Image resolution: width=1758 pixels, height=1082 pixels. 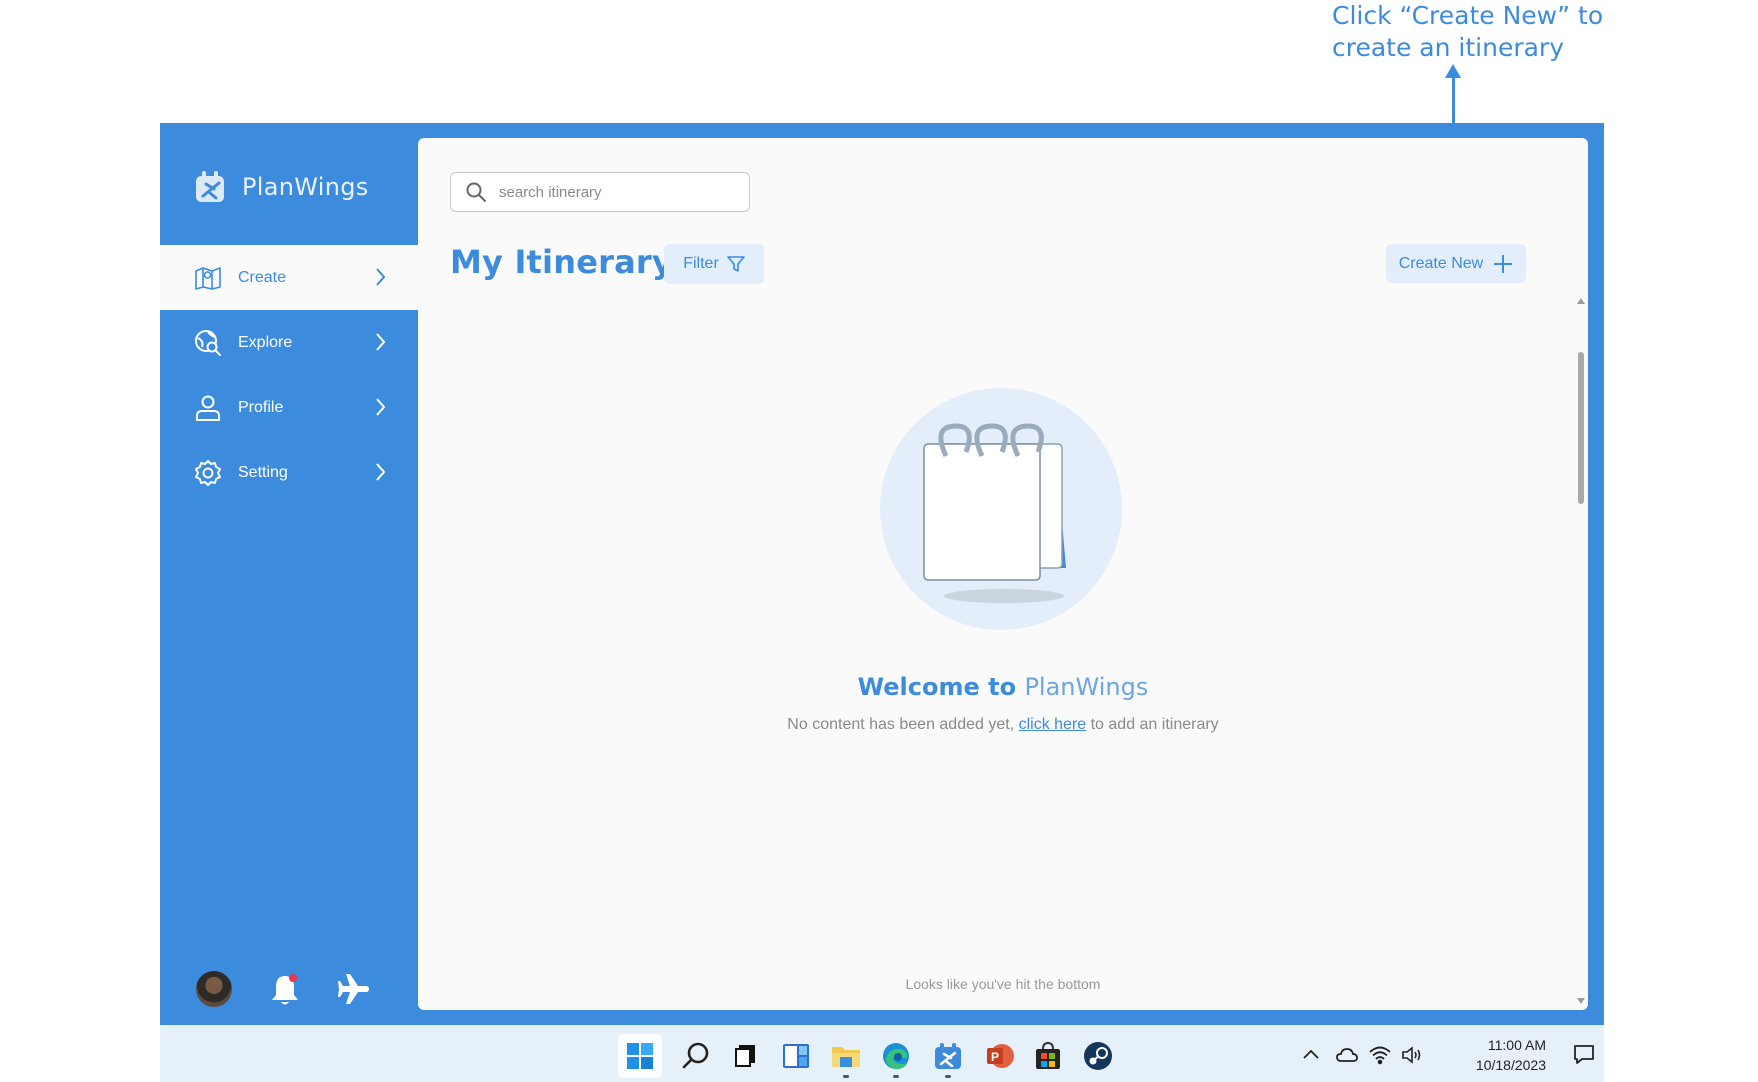 What do you see at coordinates (289, 277) in the screenshot?
I see `sidebar-item-create: Create` at bounding box center [289, 277].